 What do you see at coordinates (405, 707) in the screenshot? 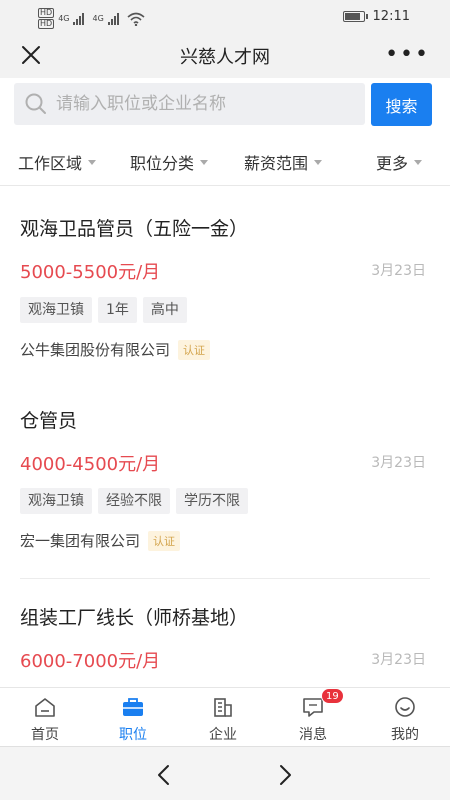
I see `profile-icon` at bounding box center [405, 707].